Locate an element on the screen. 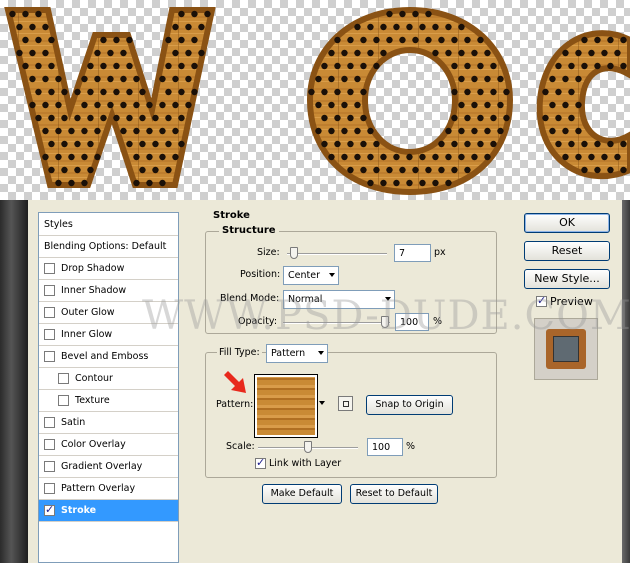 The height and width of the screenshot is (563, 630). opacity-slider-track is located at coordinates (336, 323).